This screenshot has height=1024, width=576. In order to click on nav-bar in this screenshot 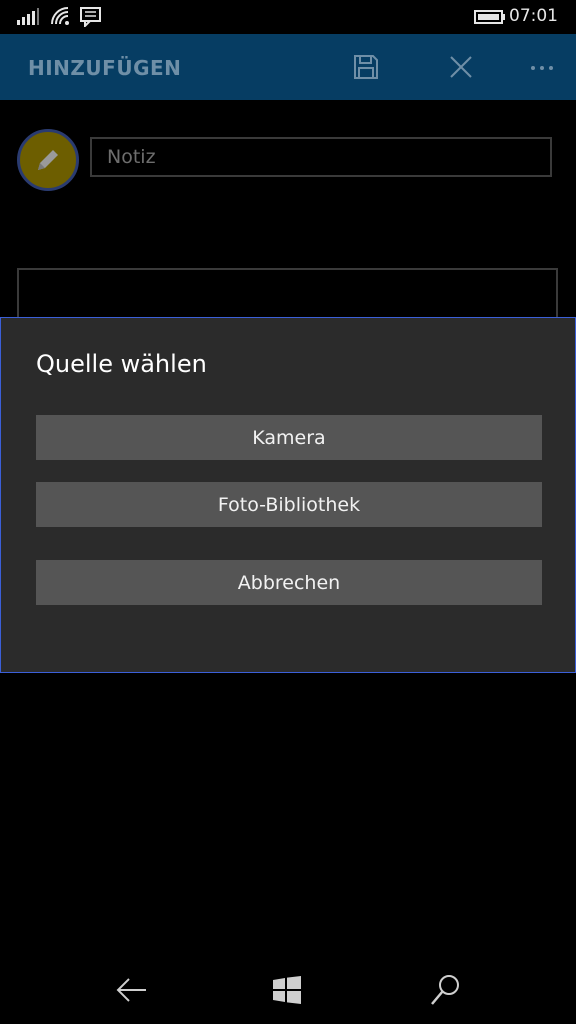, I will do `click(288, 988)`.